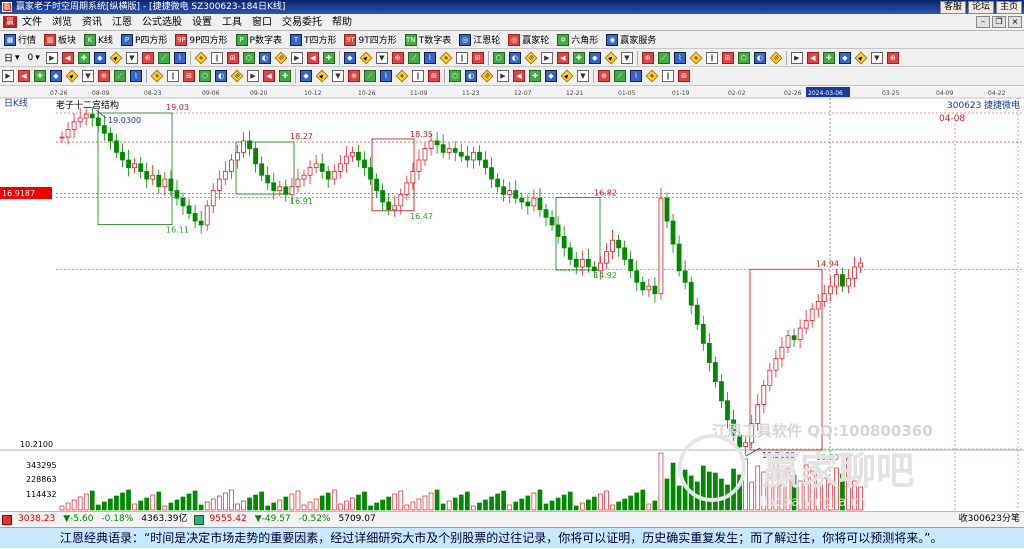 This screenshot has width=1024, height=549. I want to click on analysis-tool-37-icon: ⊕, so click(604, 76).